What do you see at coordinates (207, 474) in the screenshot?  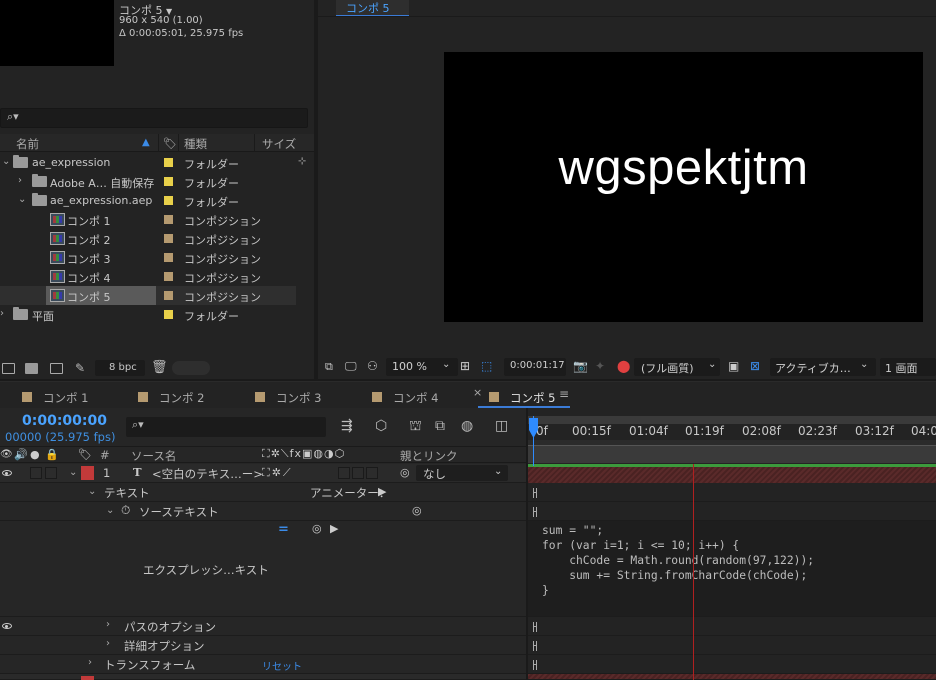 I see `layer-name: <空白のテキス…ー>` at bounding box center [207, 474].